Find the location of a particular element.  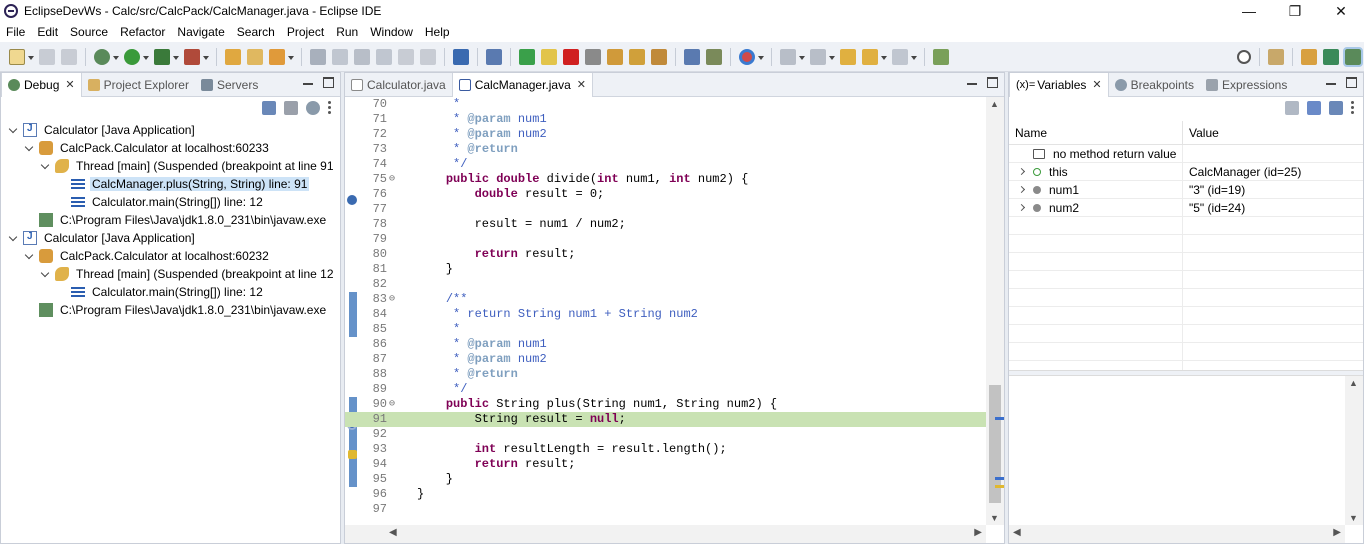

code-line: 70 * is located at coordinates (665, 104).